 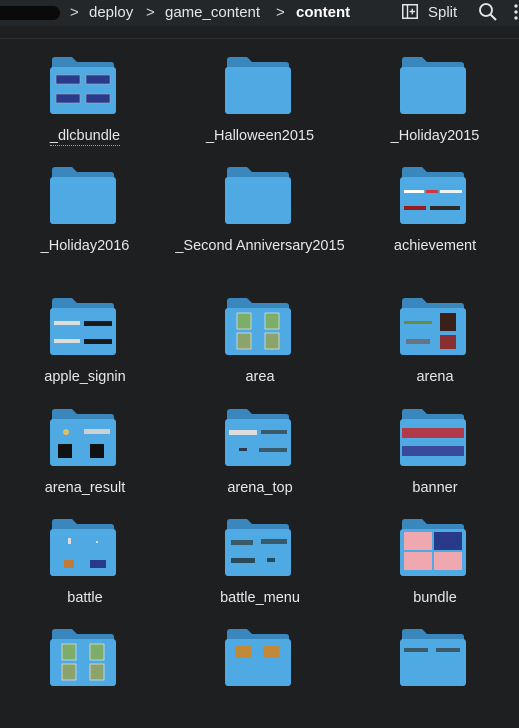 I want to click on folder-item: bundle, so click(x=434, y=568).